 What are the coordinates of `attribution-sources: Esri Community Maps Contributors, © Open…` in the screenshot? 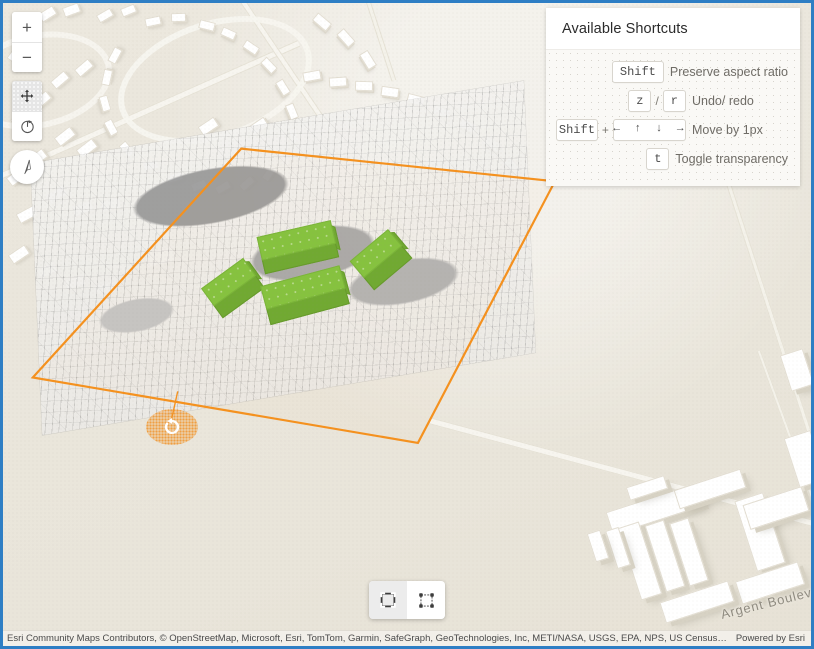 It's located at (367, 638).